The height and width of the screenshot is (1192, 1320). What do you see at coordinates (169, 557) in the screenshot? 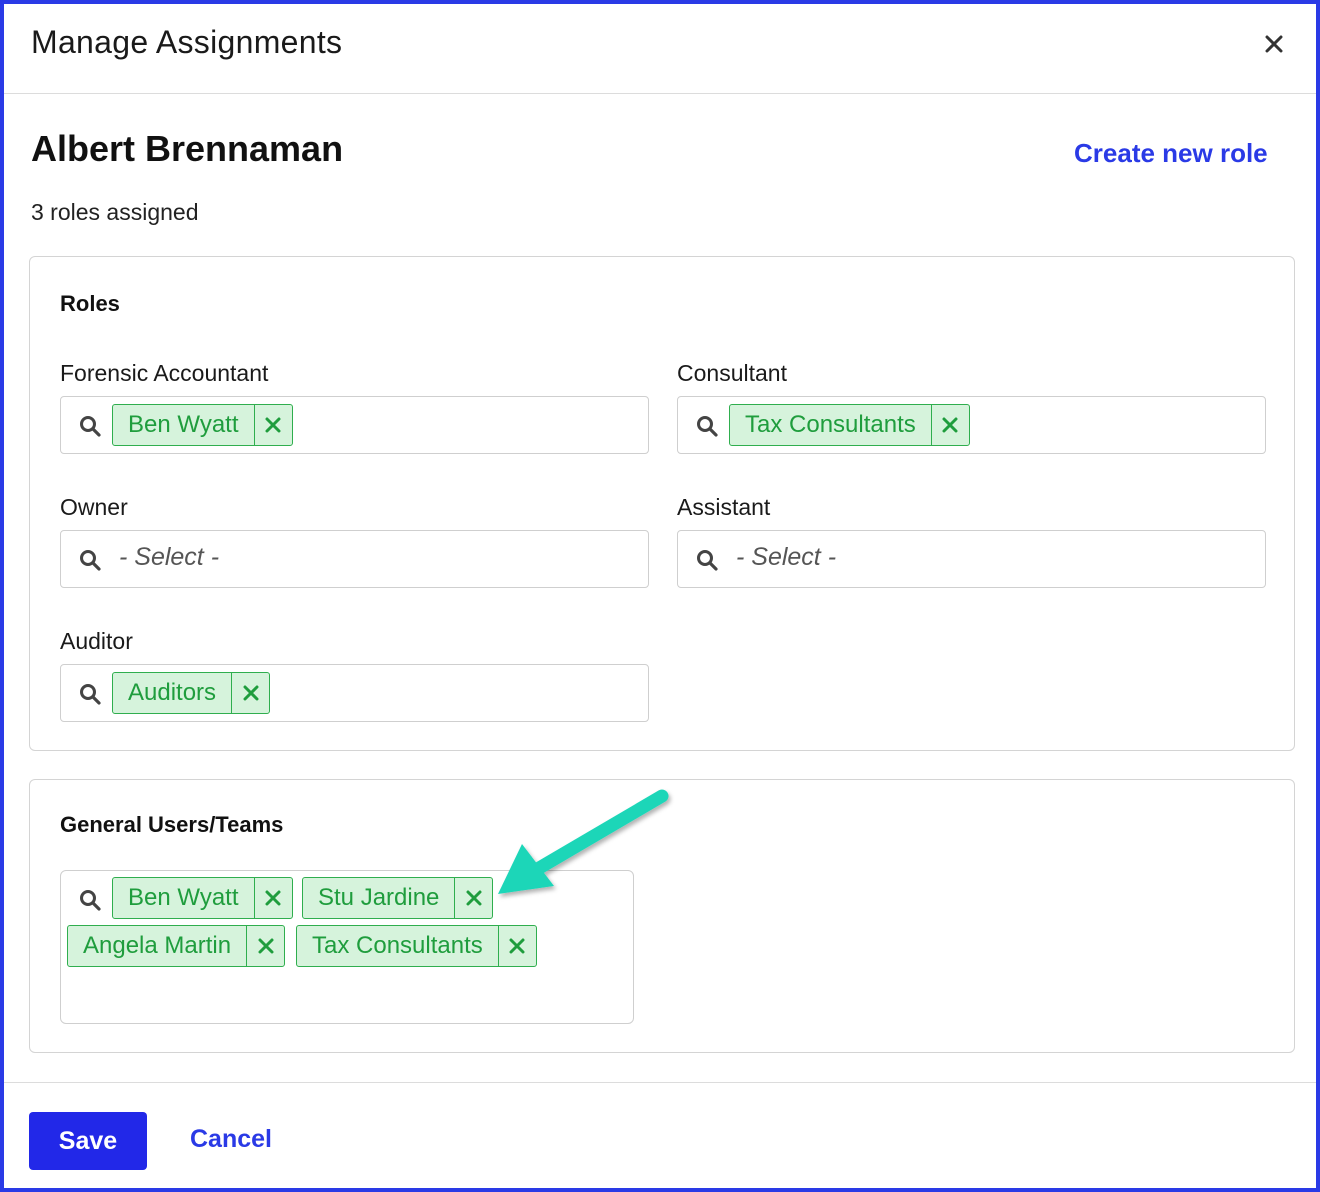
I see `owner-placeholder: - Select -` at bounding box center [169, 557].